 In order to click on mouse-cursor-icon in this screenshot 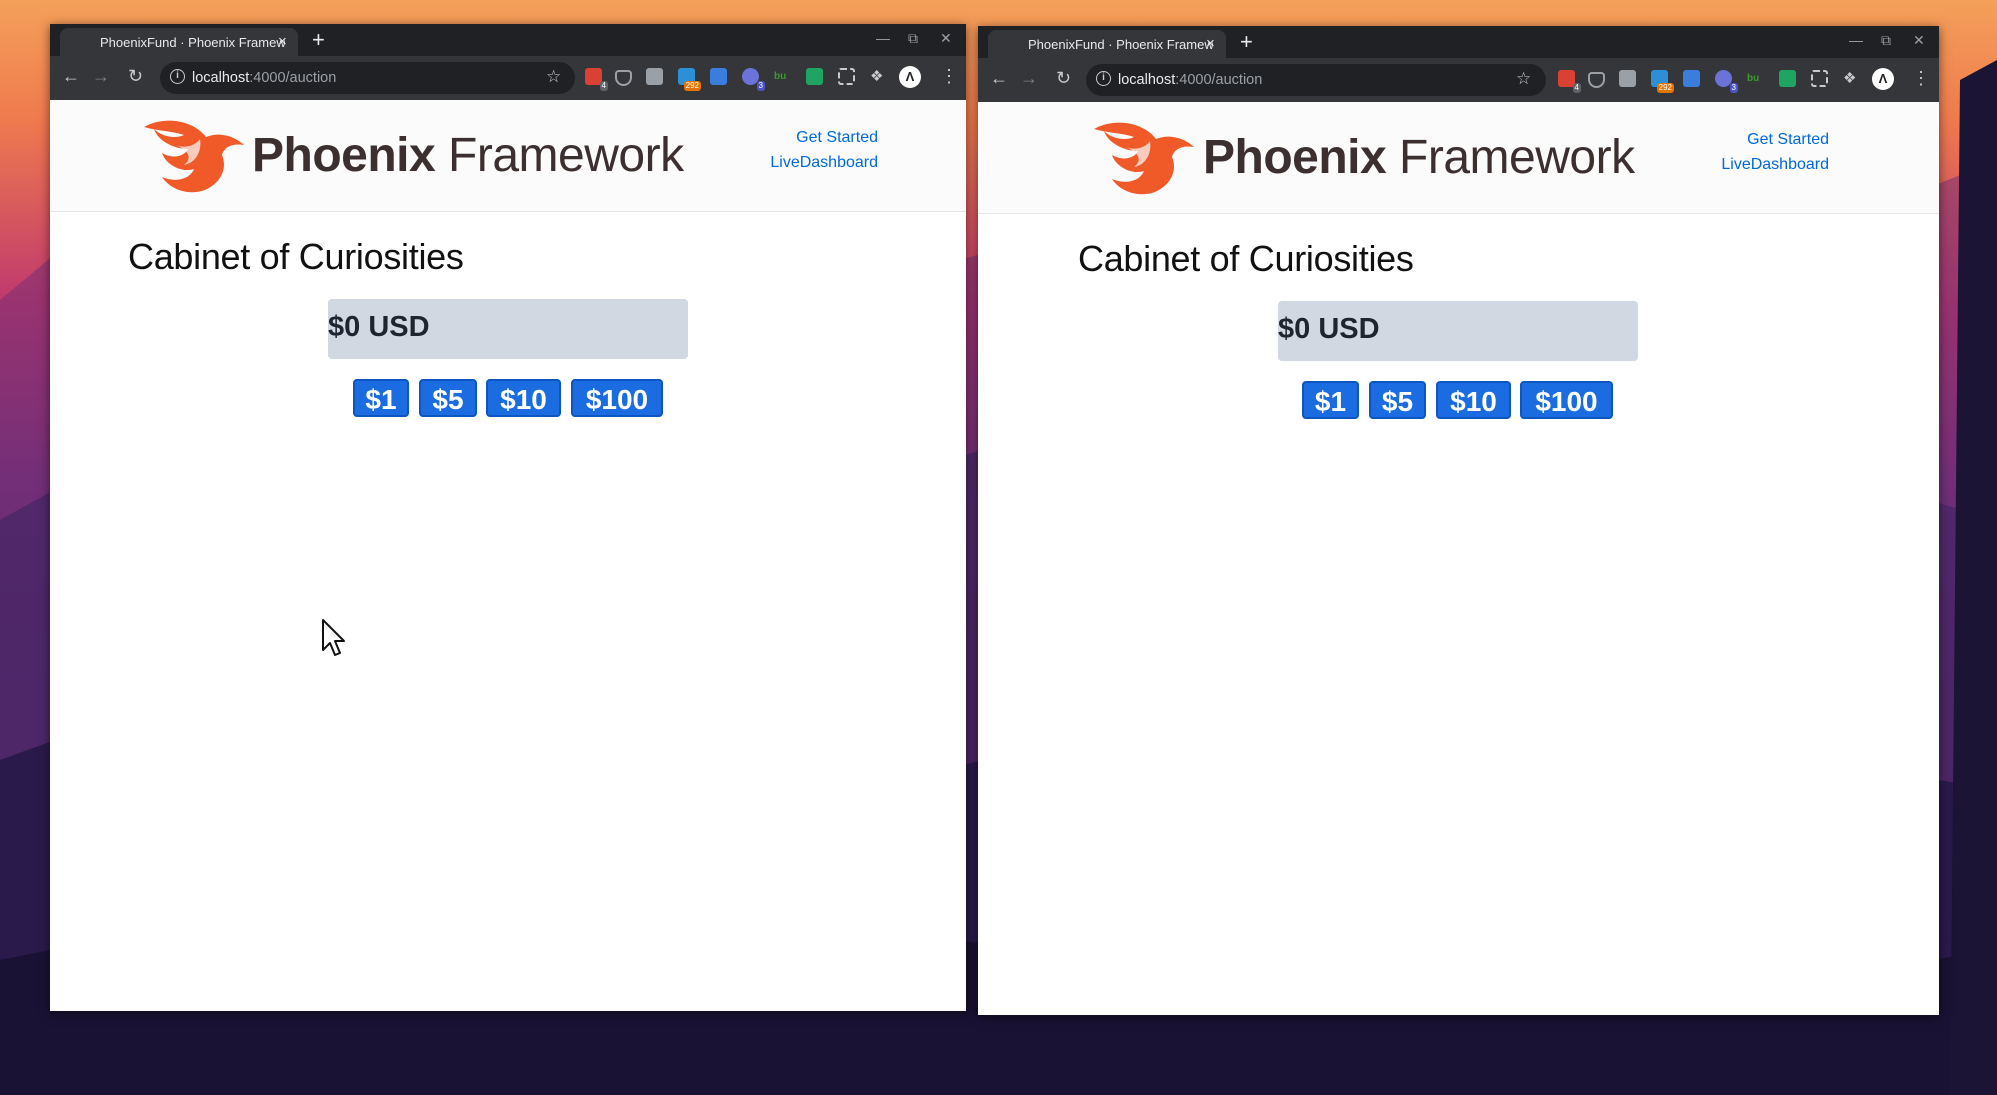, I will do `click(333, 637)`.